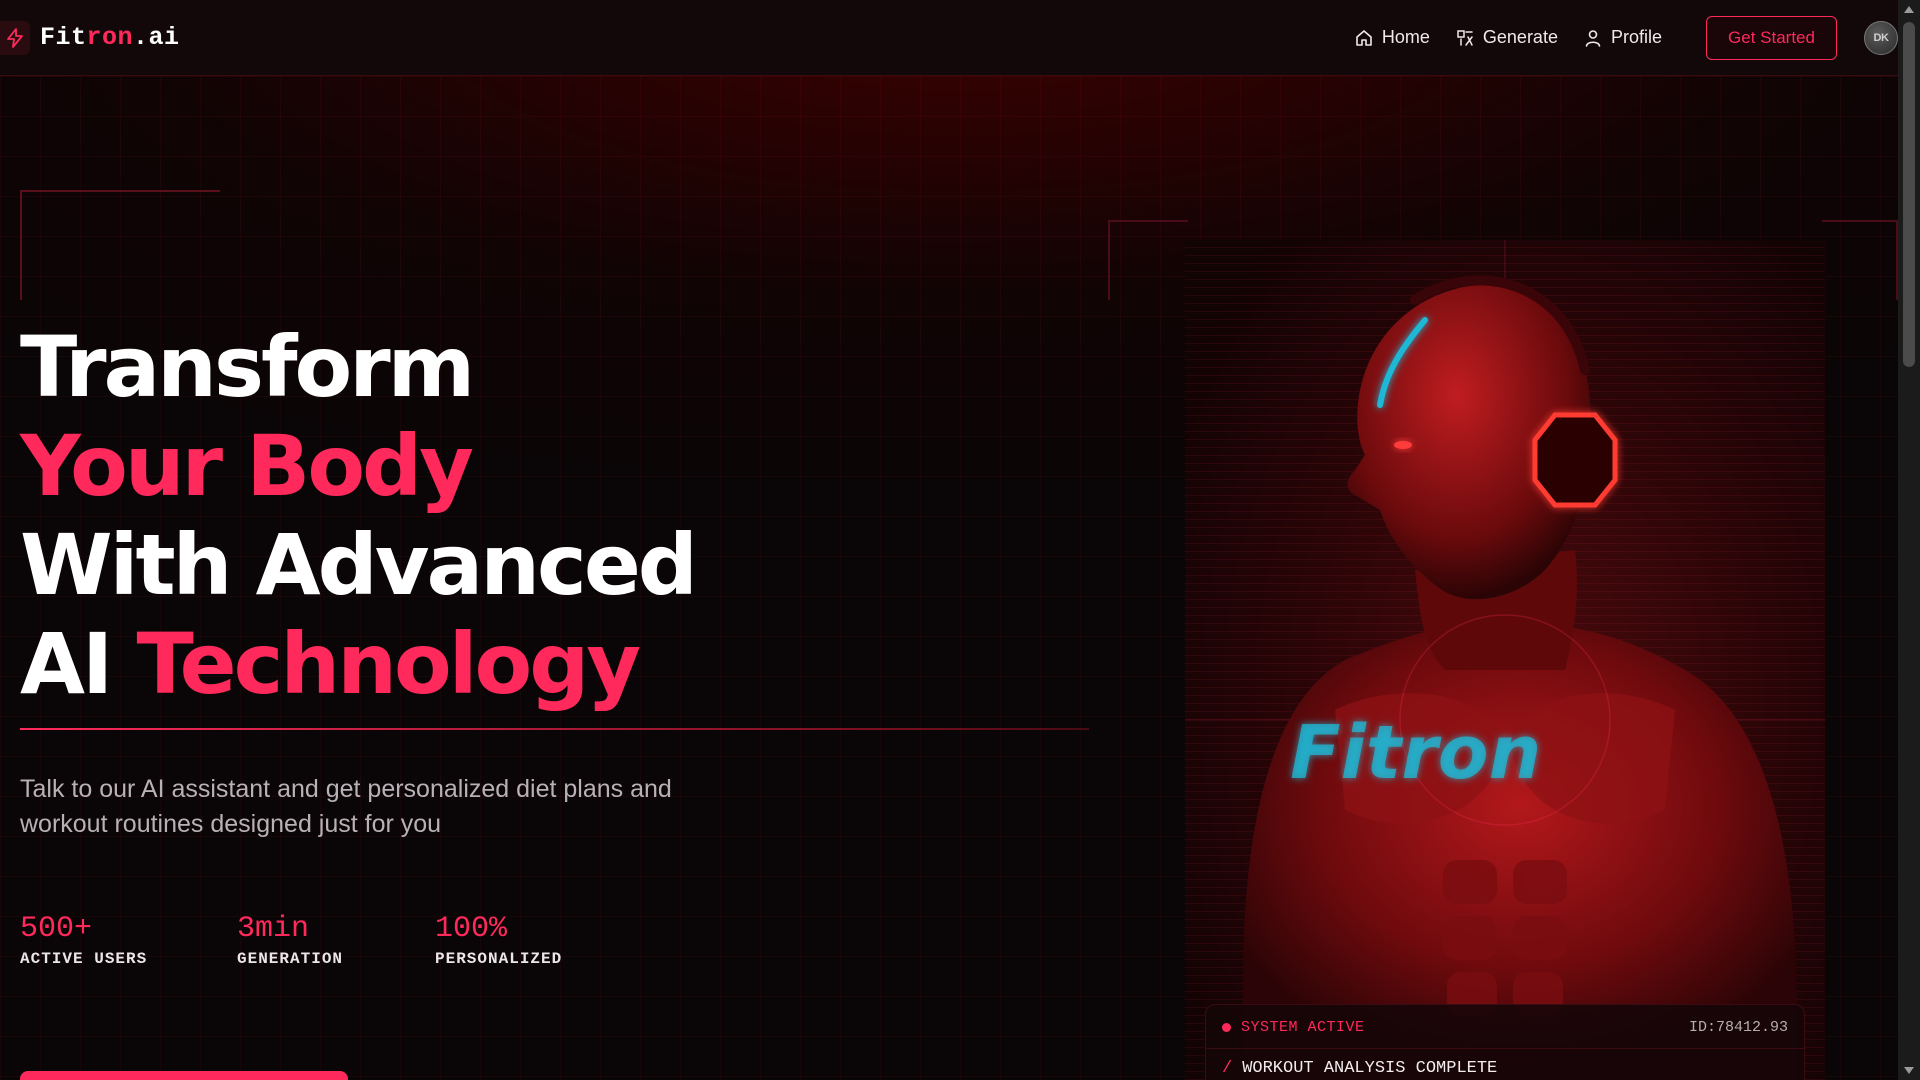 Image resolution: width=1920 pixels, height=1080 pixels. What do you see at coordinates (330, 664) in the screenshot?
I see `headline-line-4: AI Technology` at bounding box center [330, 664].